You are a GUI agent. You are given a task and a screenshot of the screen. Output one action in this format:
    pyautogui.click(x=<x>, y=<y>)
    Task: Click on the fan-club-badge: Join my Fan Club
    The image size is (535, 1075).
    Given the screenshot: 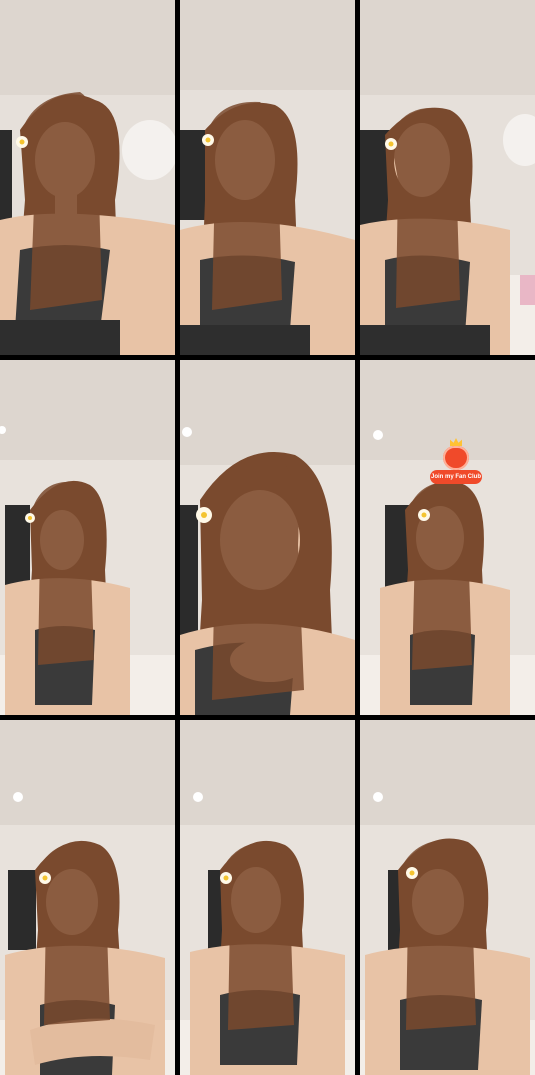 What is the action you would take?
    pyautogui.click(x=456, y=467)
    